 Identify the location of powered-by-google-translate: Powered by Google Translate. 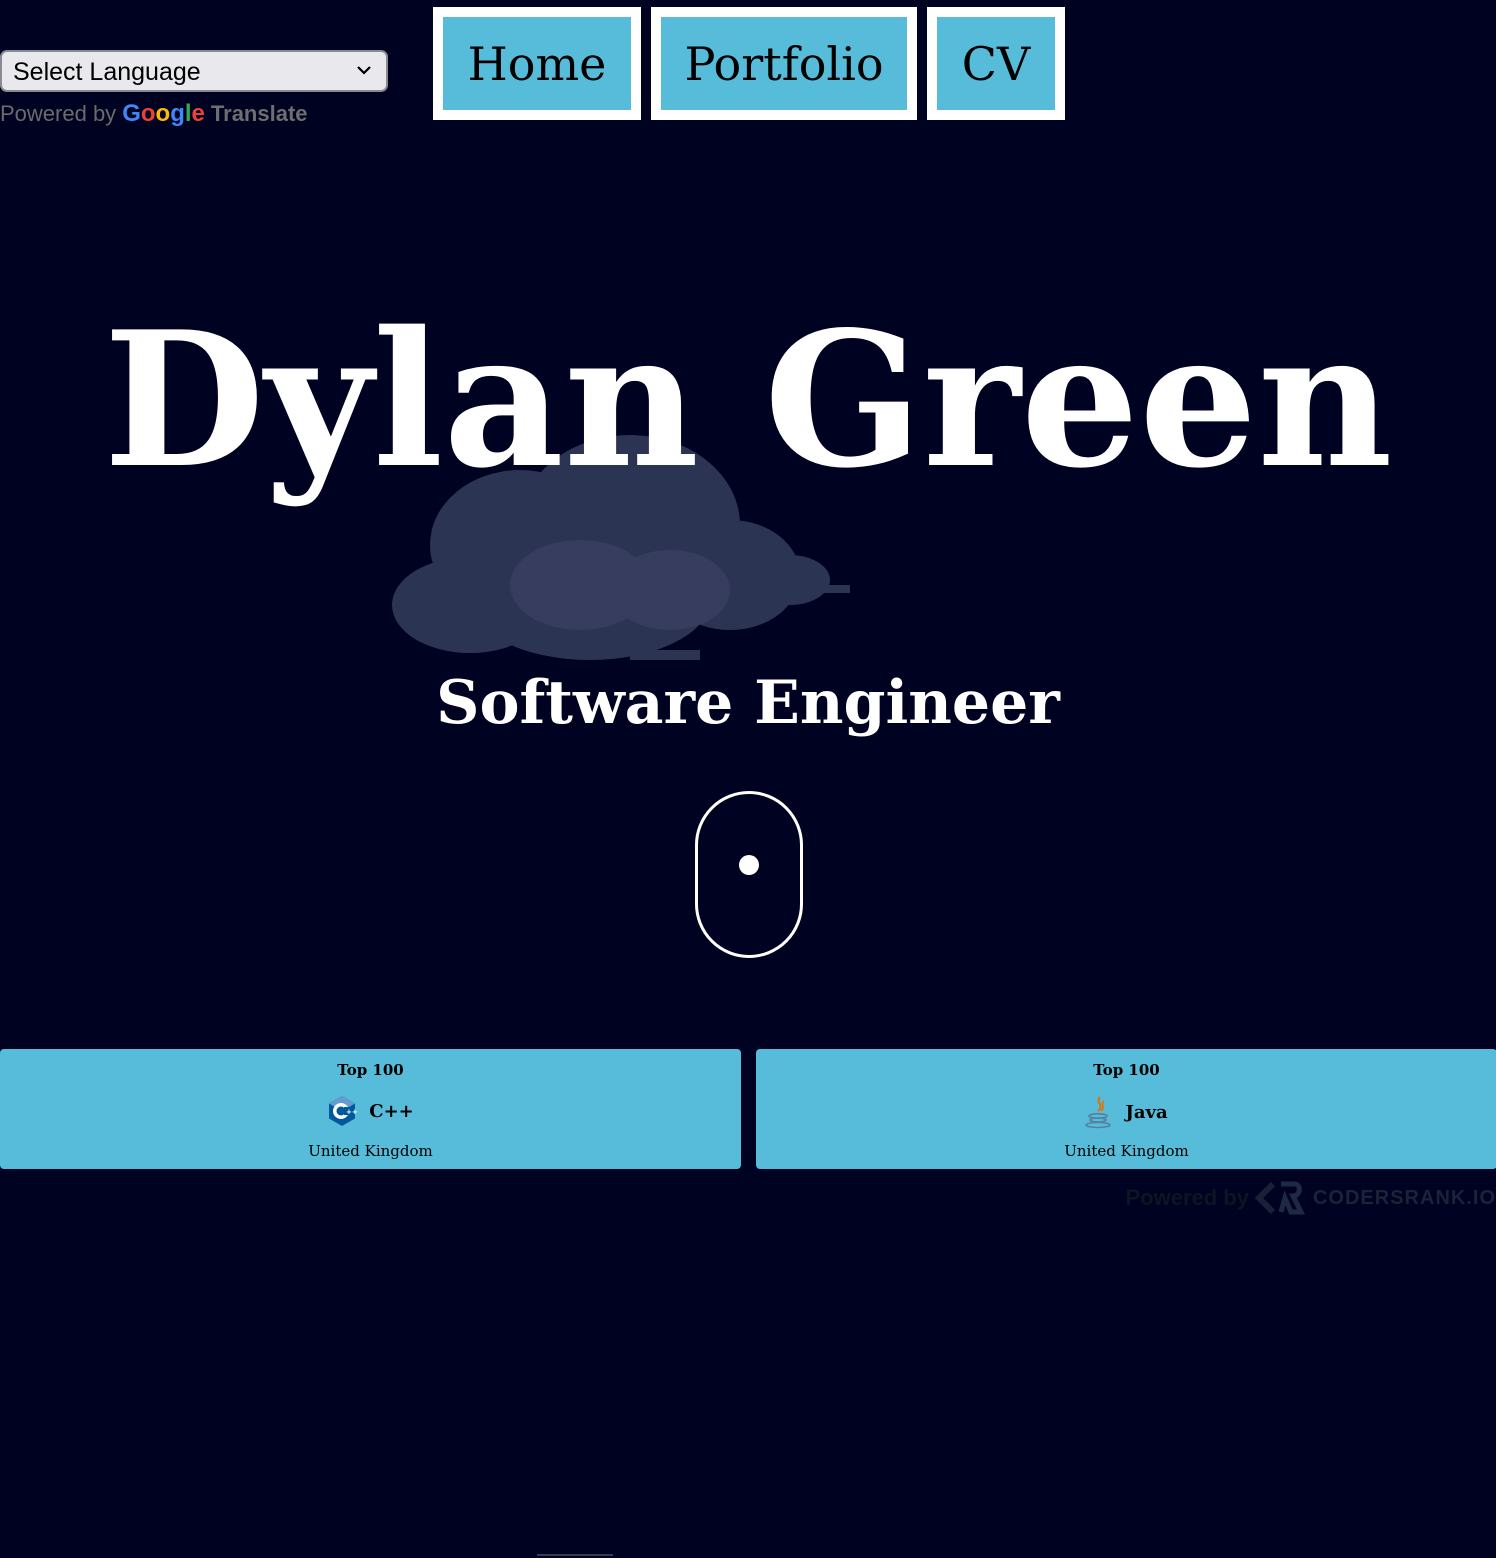
(195, 114).